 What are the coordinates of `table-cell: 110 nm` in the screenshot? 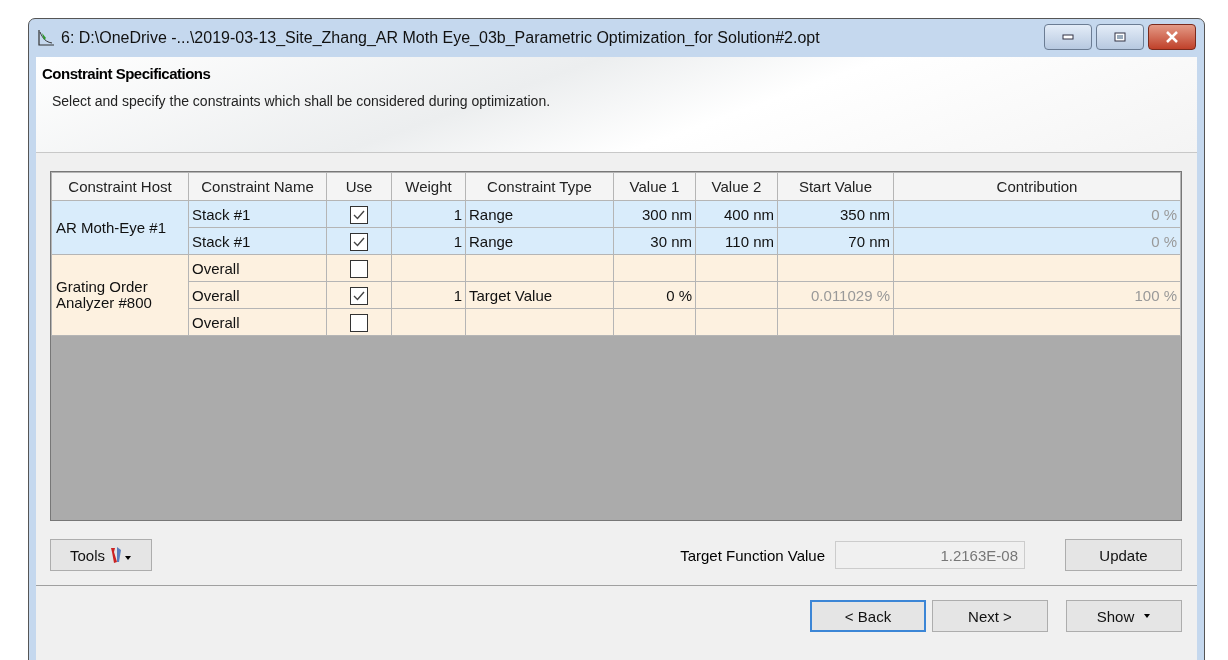 It's located at (736, 241).